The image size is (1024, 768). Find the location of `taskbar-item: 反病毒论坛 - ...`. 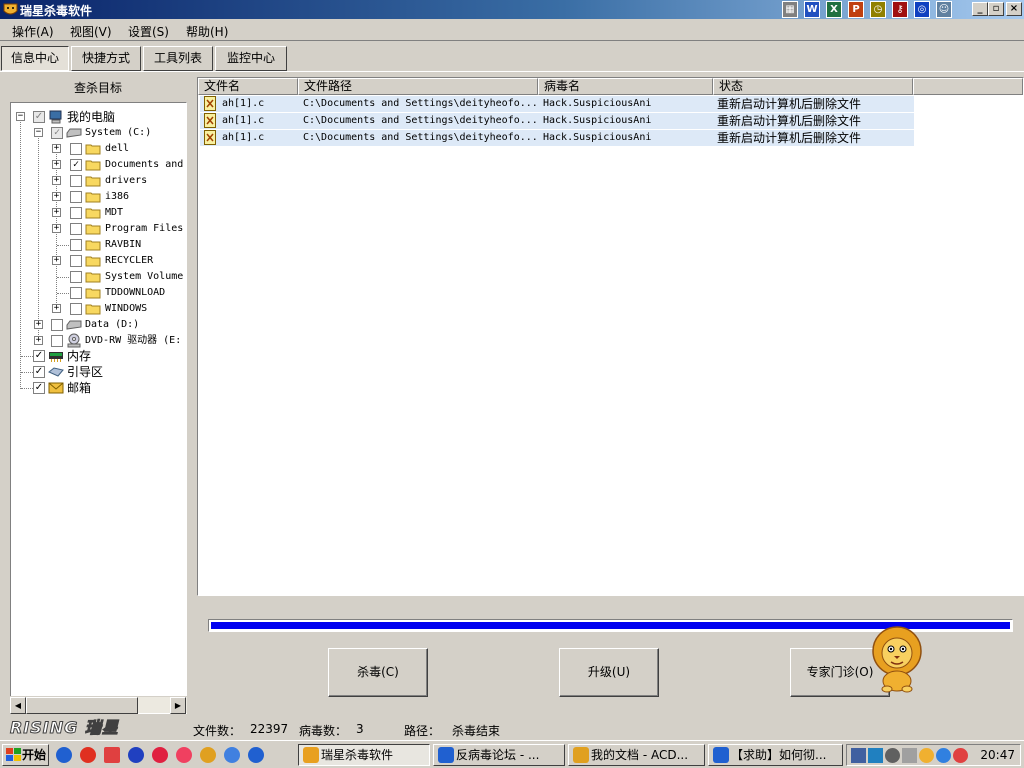

taskbar-item: 反病毒论坛 - ... is located at coordinates (499, 755).